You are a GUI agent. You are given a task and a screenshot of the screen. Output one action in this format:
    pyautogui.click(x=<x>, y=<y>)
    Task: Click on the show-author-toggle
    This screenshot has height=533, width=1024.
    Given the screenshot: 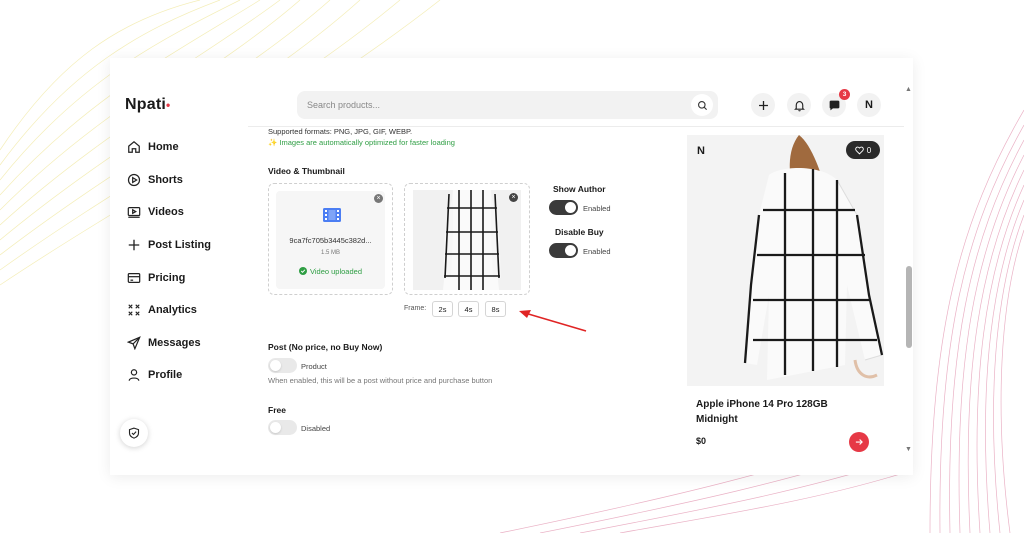 What is the action you would take?
    pyautogui.click(x=563, y=207)
    